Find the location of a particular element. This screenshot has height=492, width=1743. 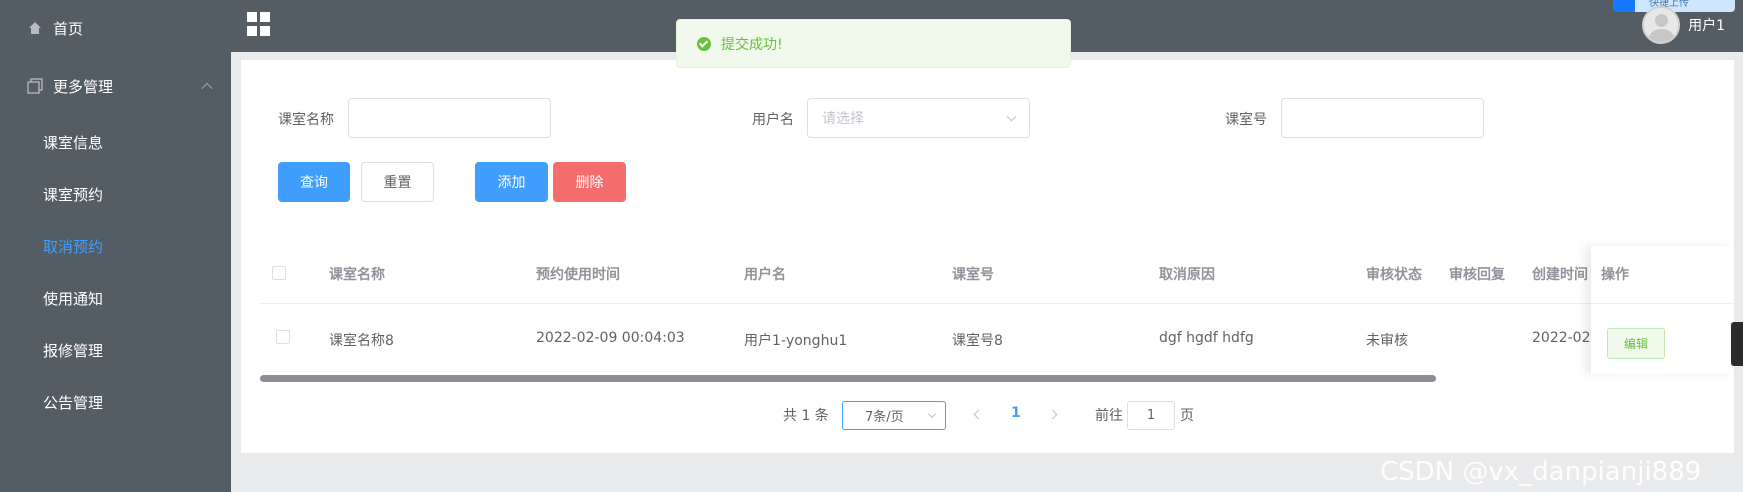

home-icon is located at coordinates (35, 28).